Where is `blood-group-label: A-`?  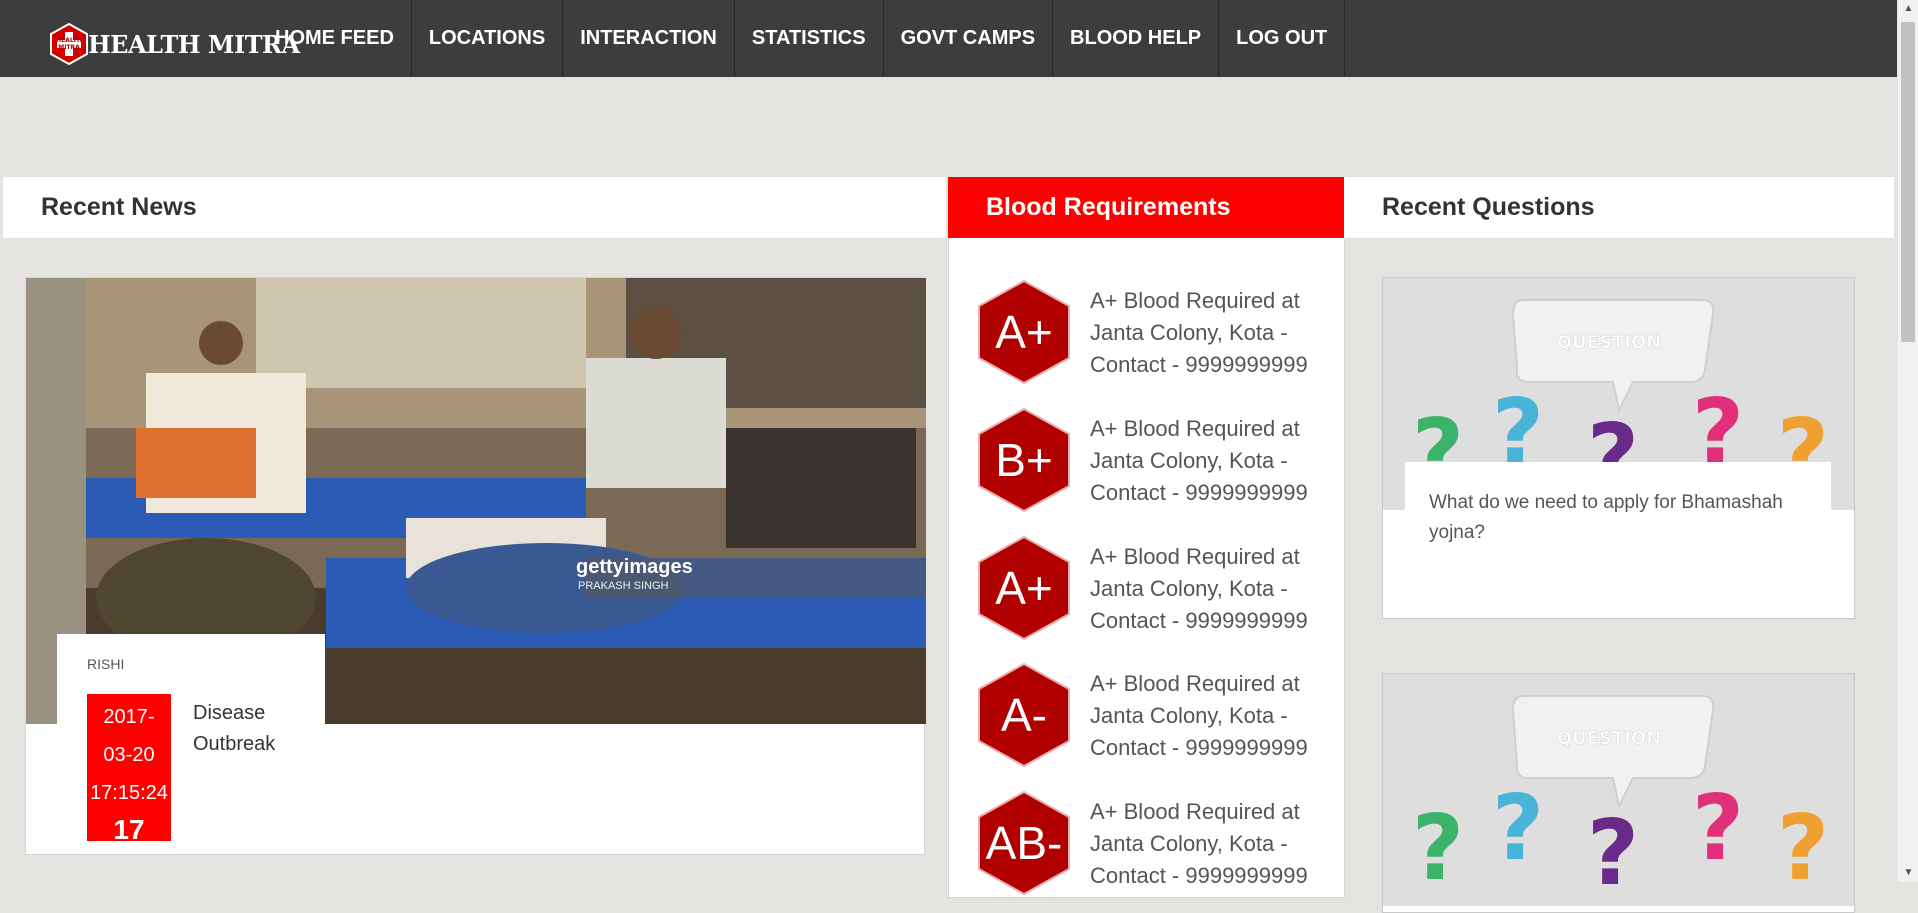 blood-group-label: A- is located at coordinates (1024, 715).